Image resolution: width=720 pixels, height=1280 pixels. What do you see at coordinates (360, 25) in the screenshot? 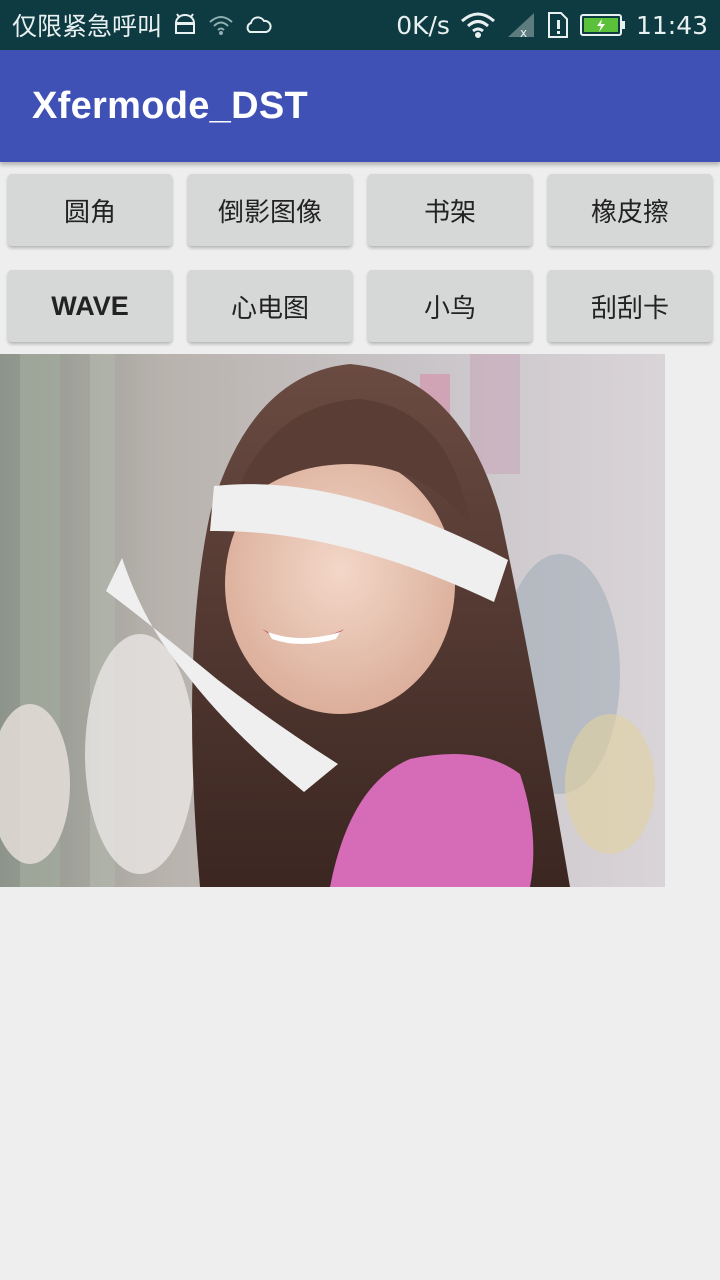
I see `status-bar: 仅限紧急呼叫 0K/s x 11:43` at bounding box center [360, 25].